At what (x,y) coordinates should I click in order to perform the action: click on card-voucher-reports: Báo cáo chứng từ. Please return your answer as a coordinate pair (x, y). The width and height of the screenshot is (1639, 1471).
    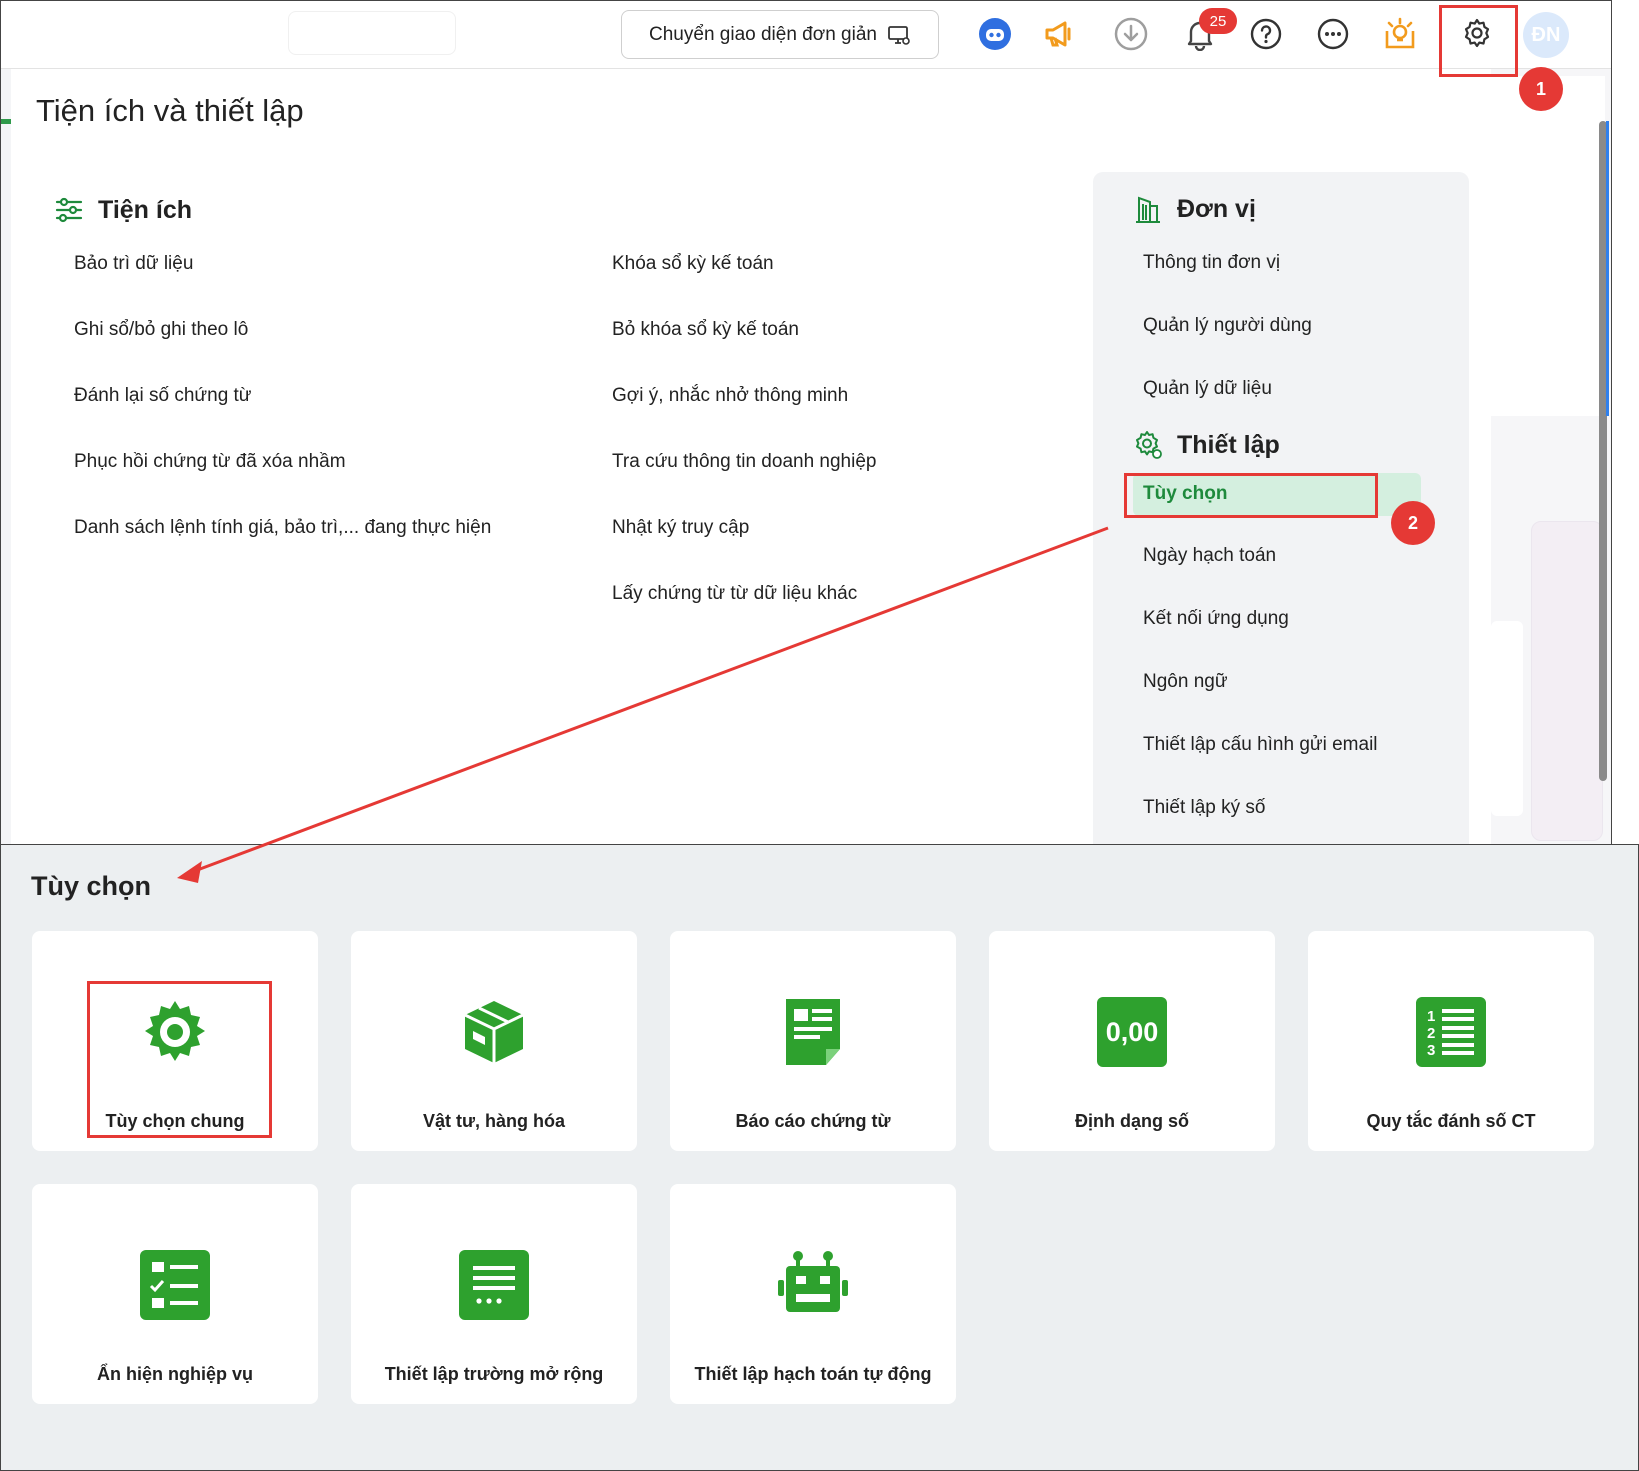
    Looking at the image, I should click on (813, 1041).